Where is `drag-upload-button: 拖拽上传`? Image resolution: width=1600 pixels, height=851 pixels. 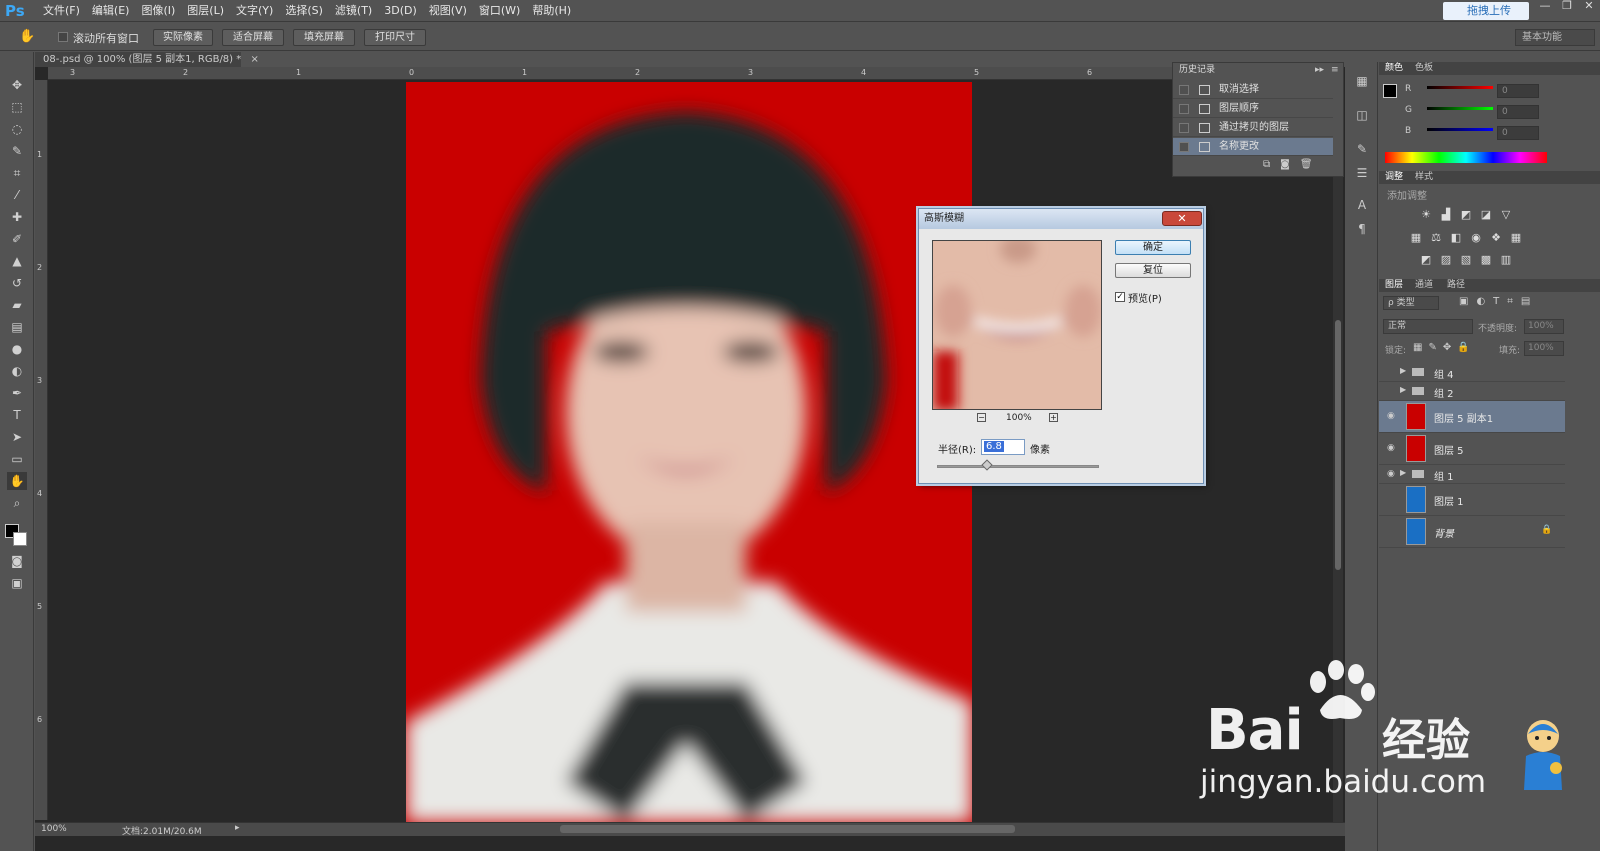 drag-upload-button: 拖拽上传 is located at coordinates (1486, 11).